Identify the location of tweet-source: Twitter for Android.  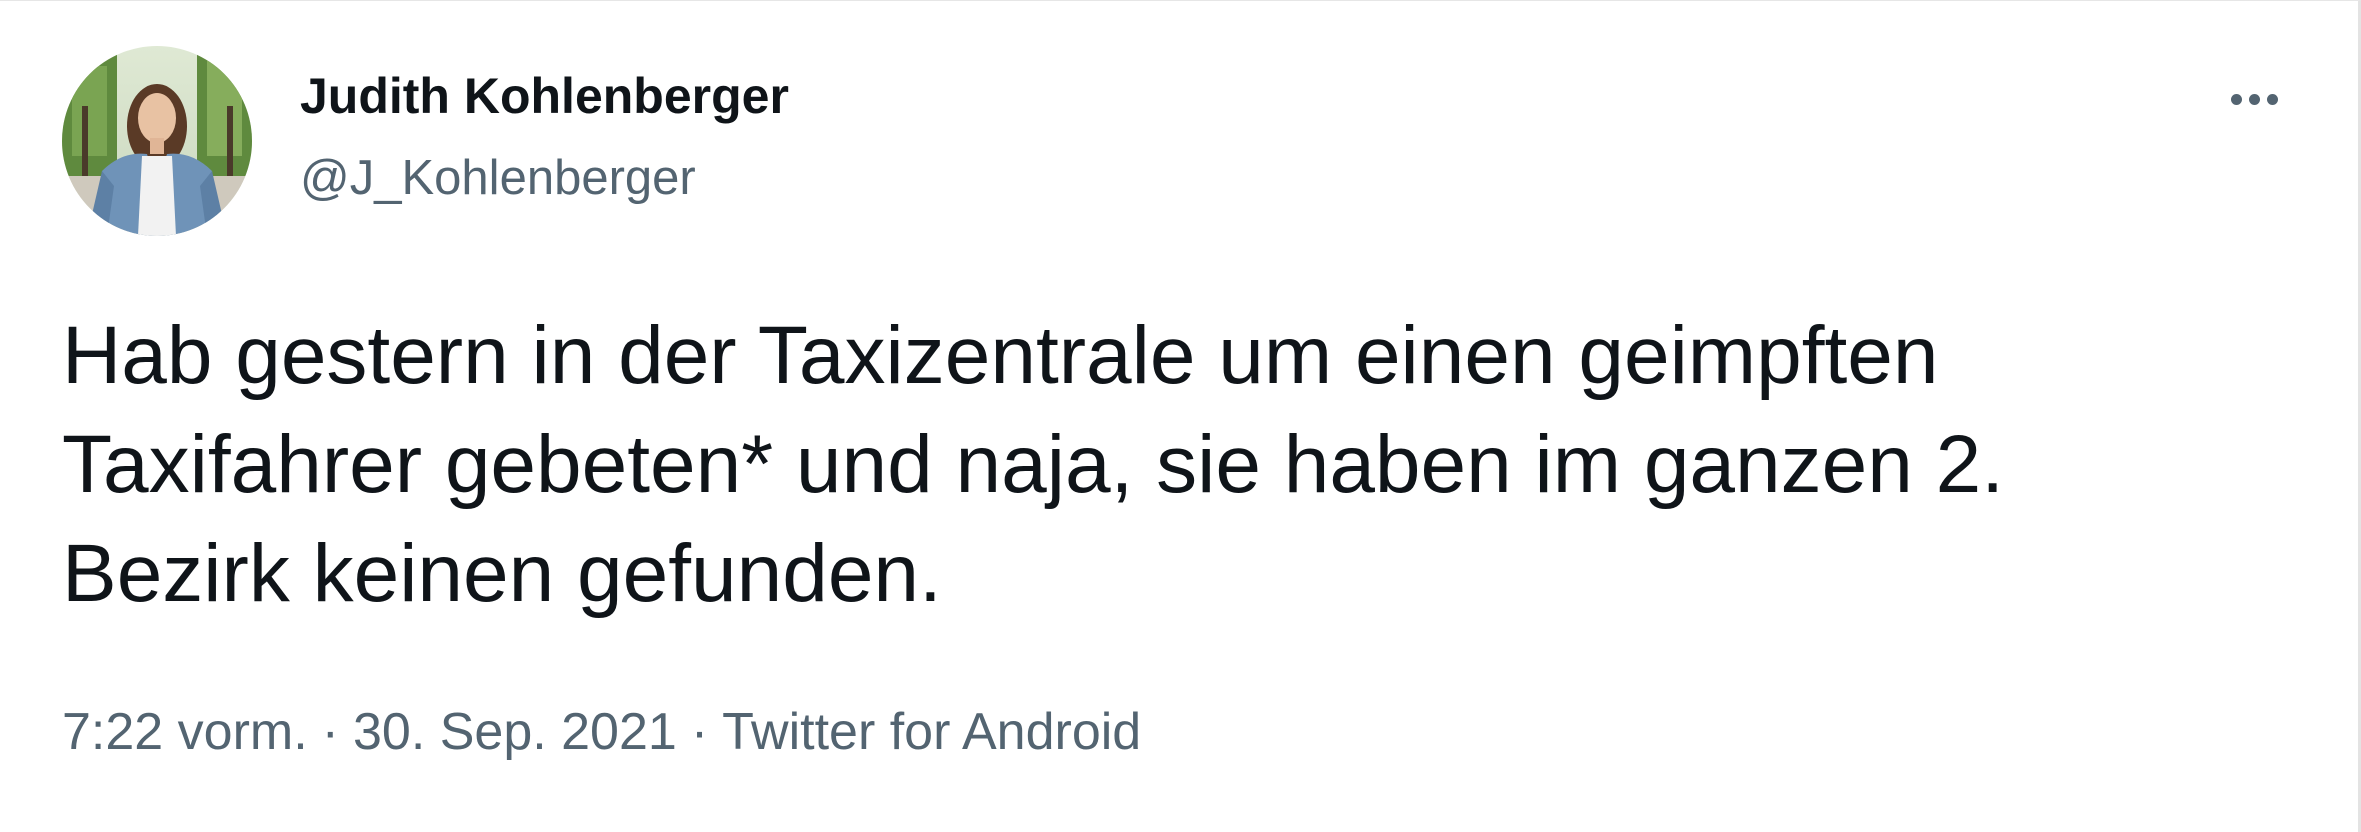
(931, 732).